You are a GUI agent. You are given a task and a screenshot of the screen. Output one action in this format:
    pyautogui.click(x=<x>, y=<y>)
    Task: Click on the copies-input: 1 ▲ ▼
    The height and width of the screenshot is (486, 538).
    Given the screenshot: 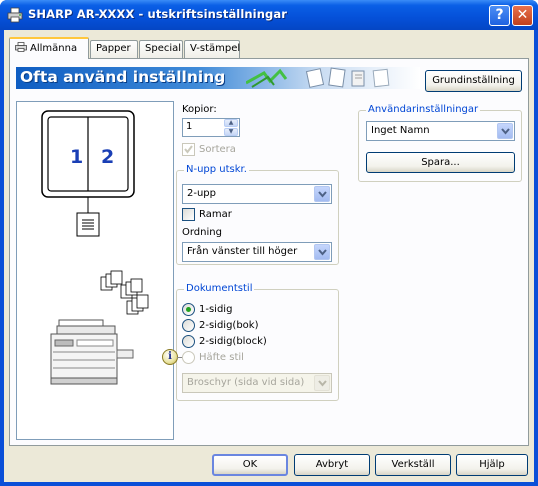 What is the action you would take?
    pyautogui.click(x=211, y=127)
    